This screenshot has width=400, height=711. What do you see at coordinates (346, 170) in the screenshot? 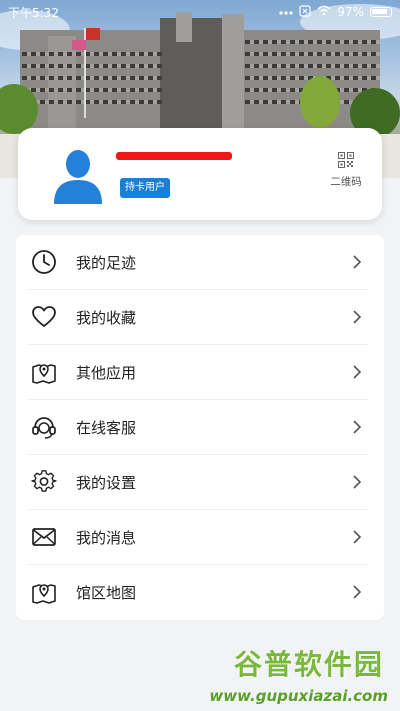
I see `qr-code-button: 二维码` at bounding box center [346, 170].